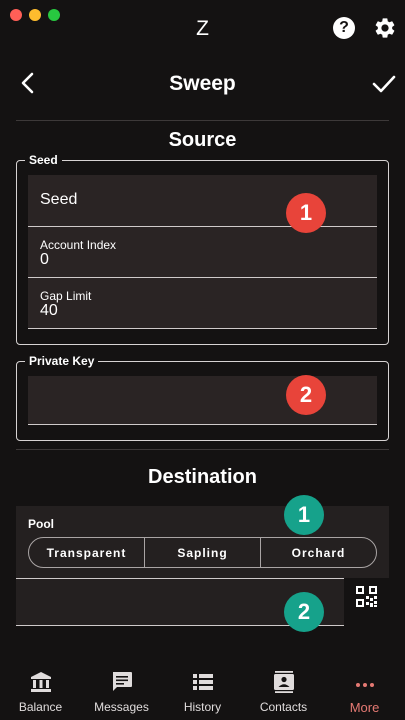 Image resolution: width=405 pixels, height=720 pixels. I want to click on account-index-label: Account Index, so click(78, 245).